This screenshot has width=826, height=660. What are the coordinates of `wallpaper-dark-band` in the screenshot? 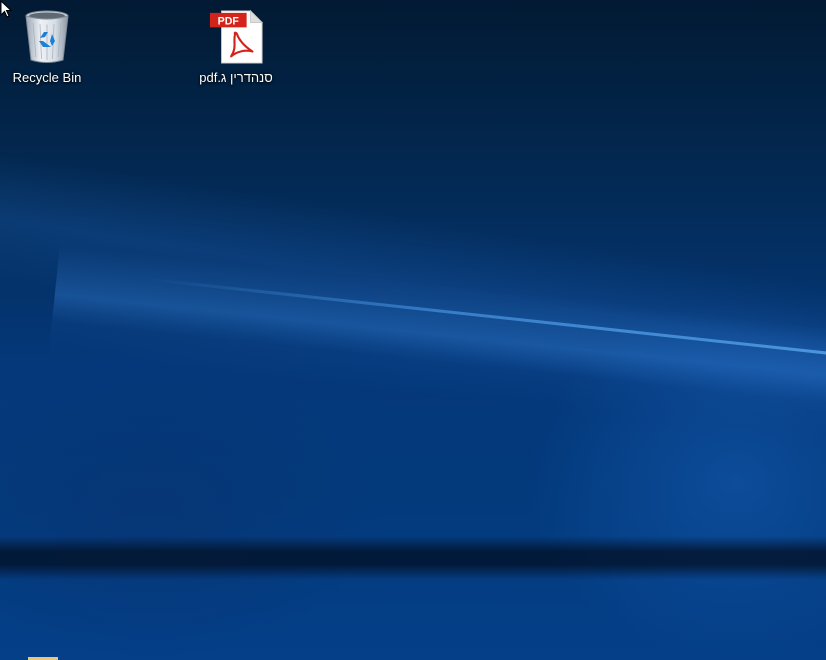 It's located at (413, 558).